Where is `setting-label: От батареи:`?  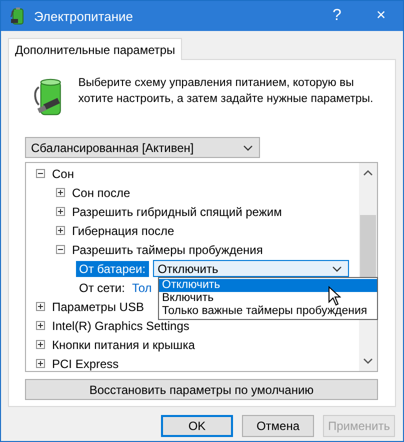 setting-label: От батареи: is located at coordinates (112, 268).